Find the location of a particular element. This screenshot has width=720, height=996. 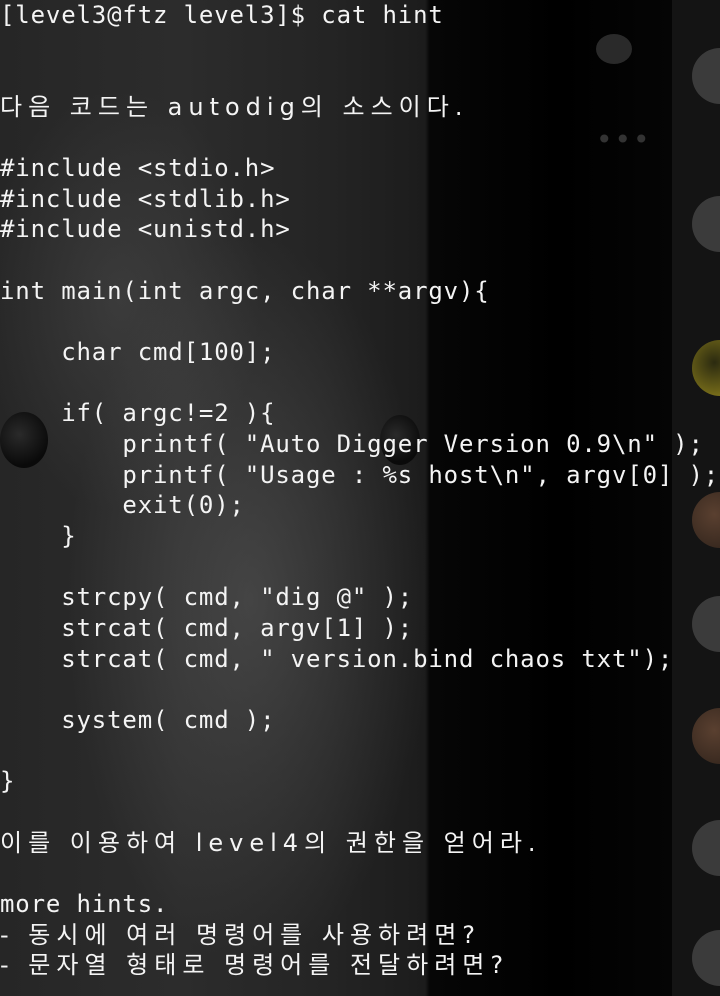

code-line: exit(0); is located at coordinates (122, 505).